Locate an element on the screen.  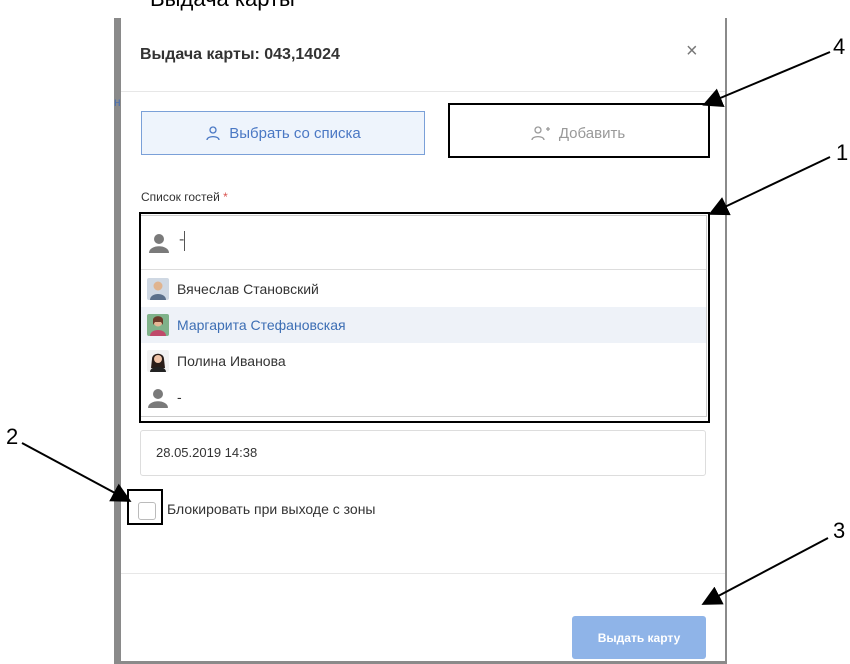
callout-number-2: 2 is located at coordinates (12, 436).